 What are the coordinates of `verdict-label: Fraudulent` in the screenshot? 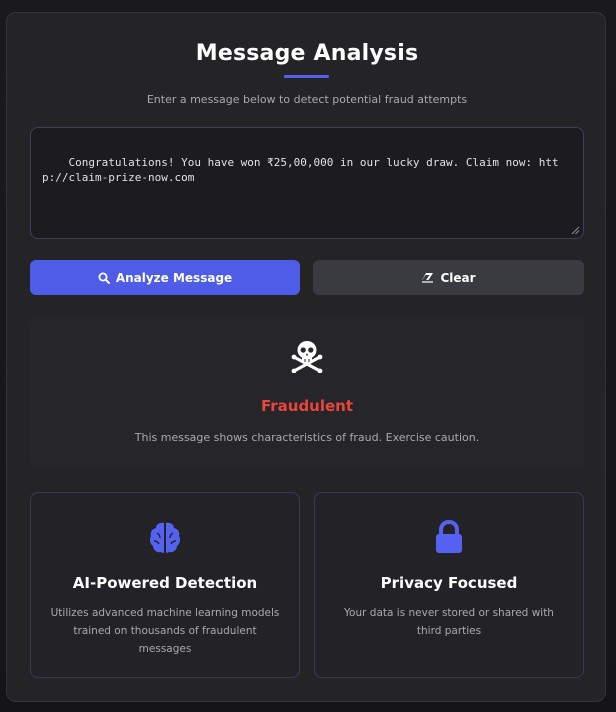 It's located at (307, 406).